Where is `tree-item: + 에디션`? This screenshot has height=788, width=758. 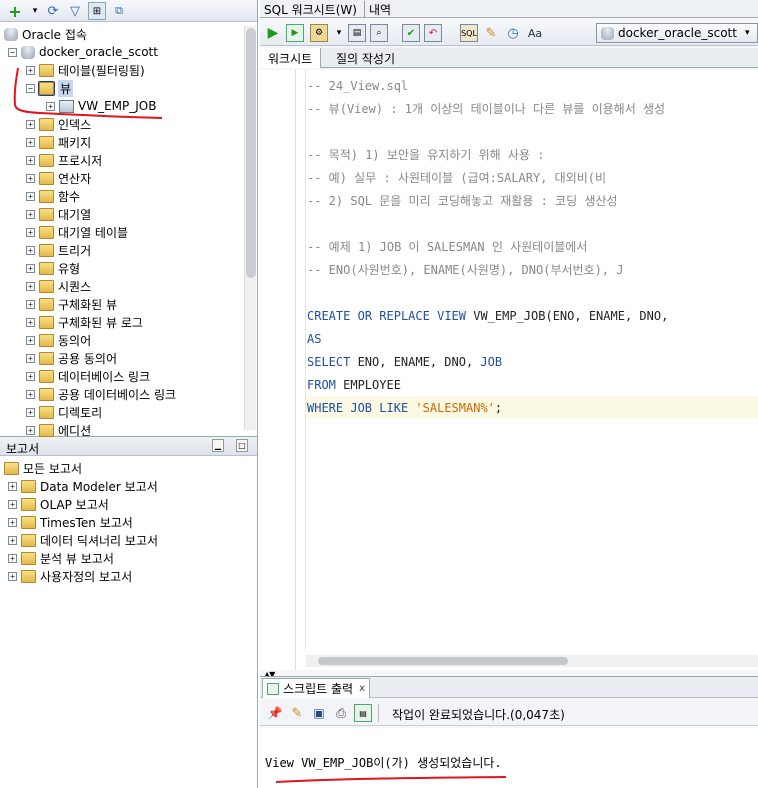
tree-item: + 에디션 is located at coordinates (58, 430).